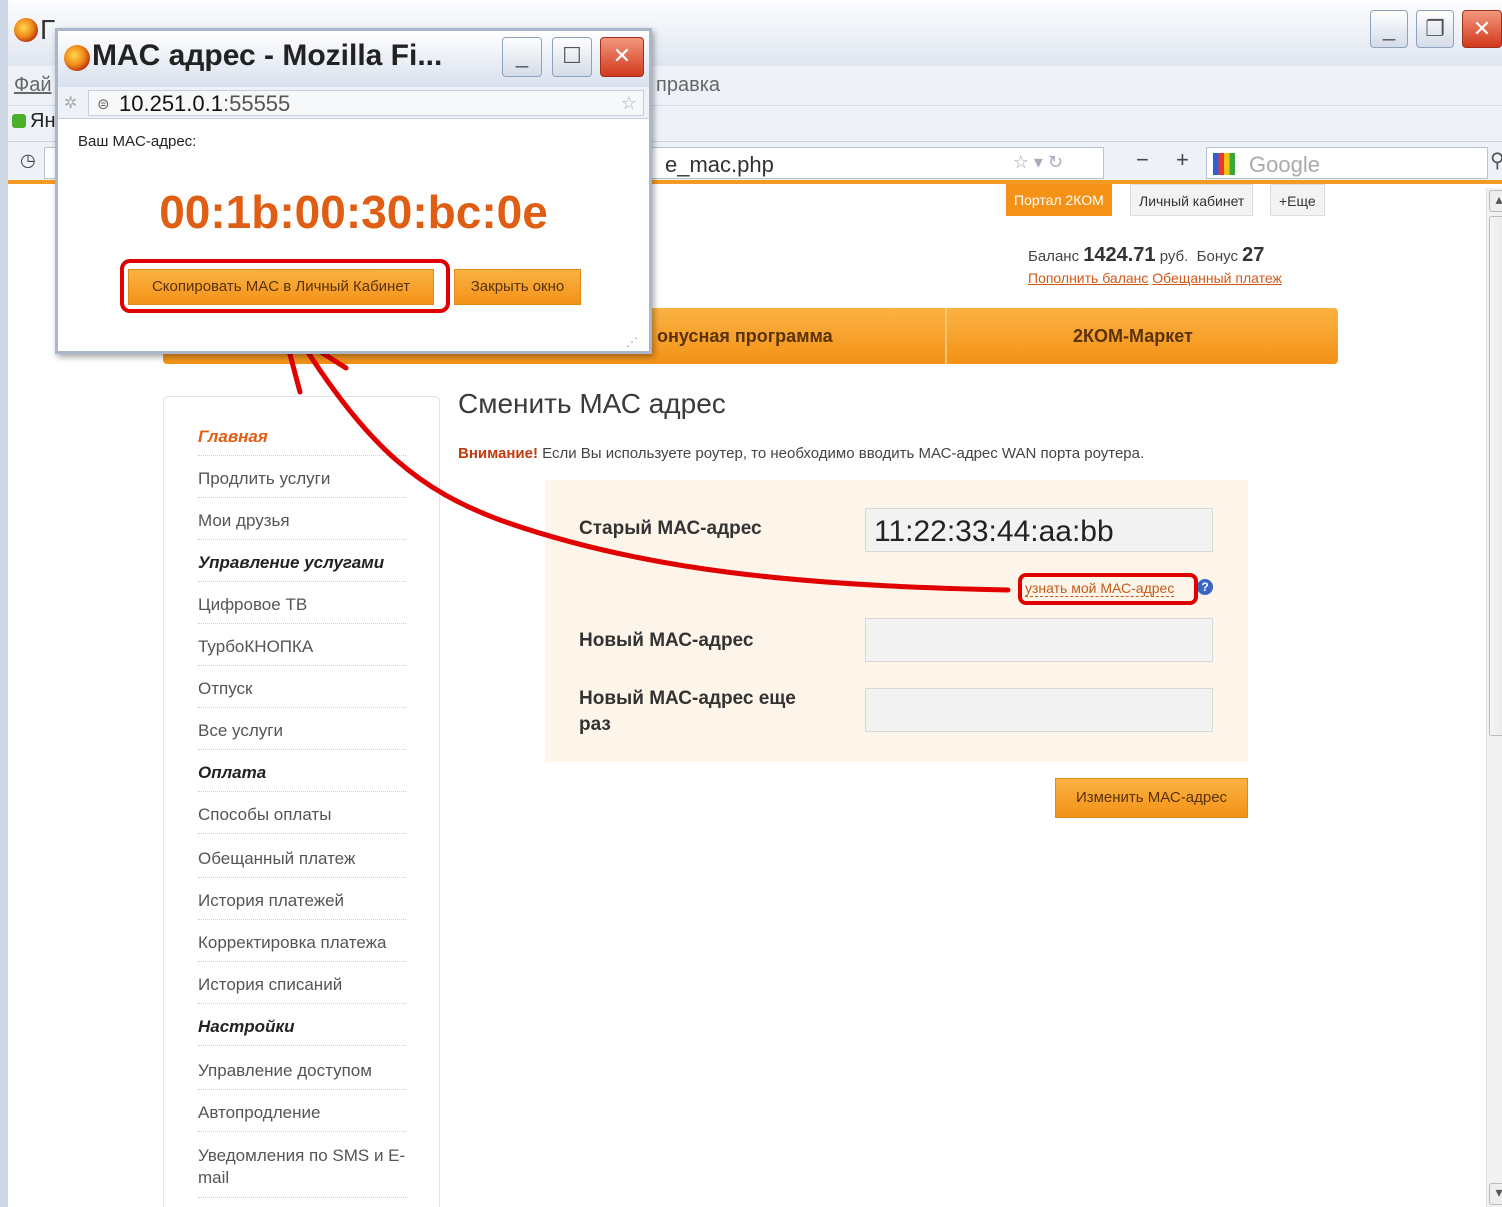  I want to click on scrollbar-thumb, so click(1495, 476).